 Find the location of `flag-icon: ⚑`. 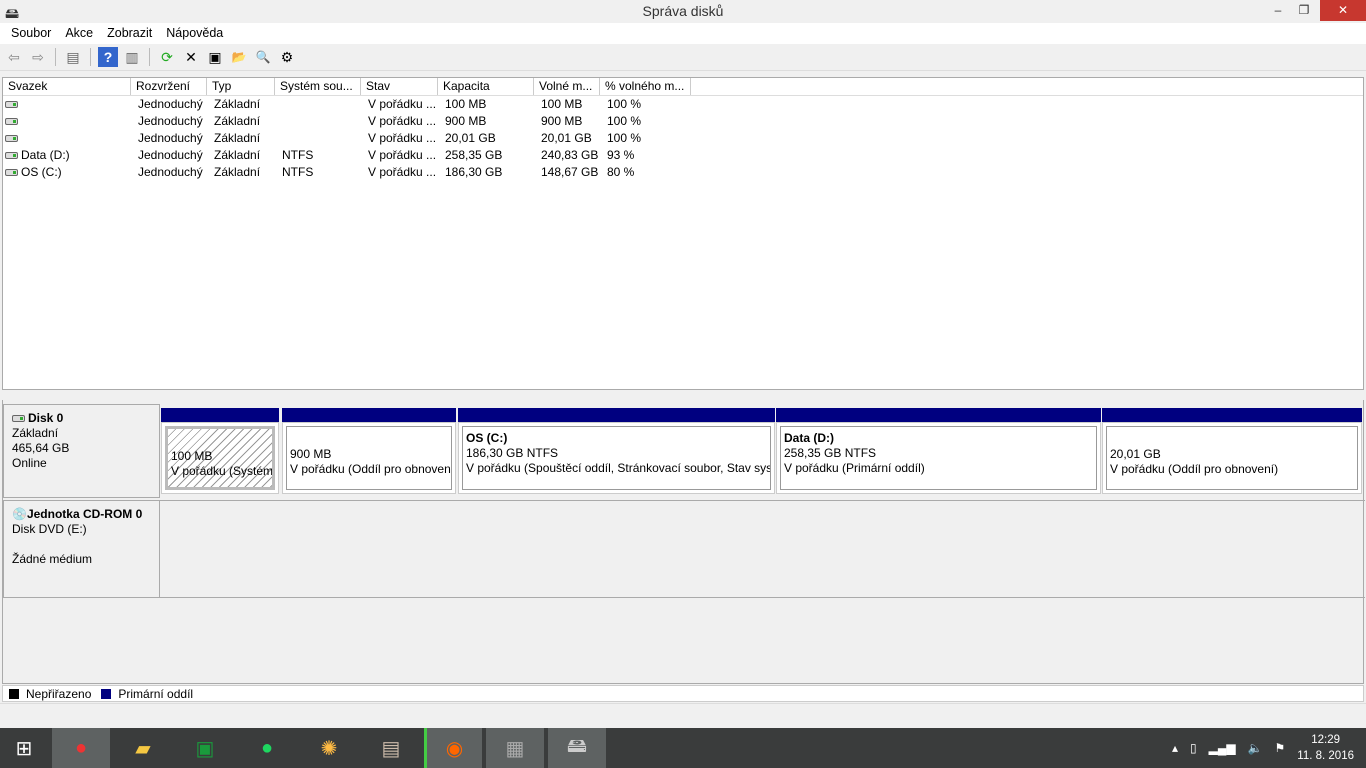

flag-icon: ⚑ is located at coordinates (1280, 748).